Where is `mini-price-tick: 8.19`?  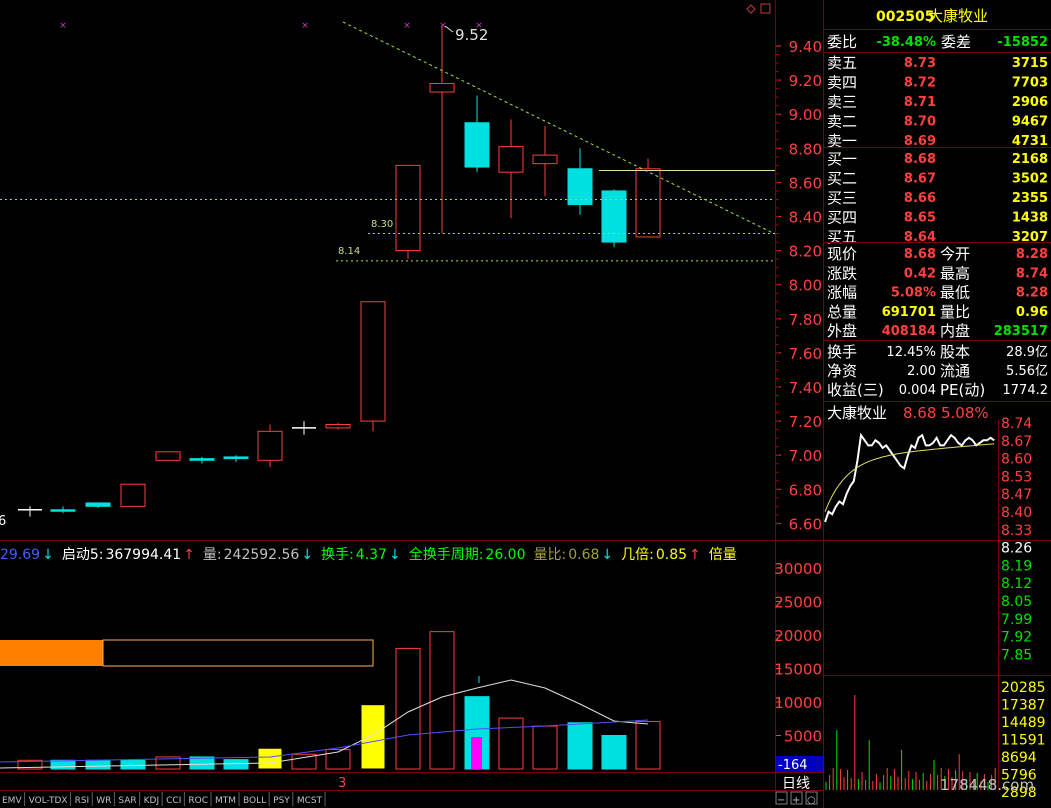
mini-price-tick: 8.19 is located at coordinates (1016, 566).